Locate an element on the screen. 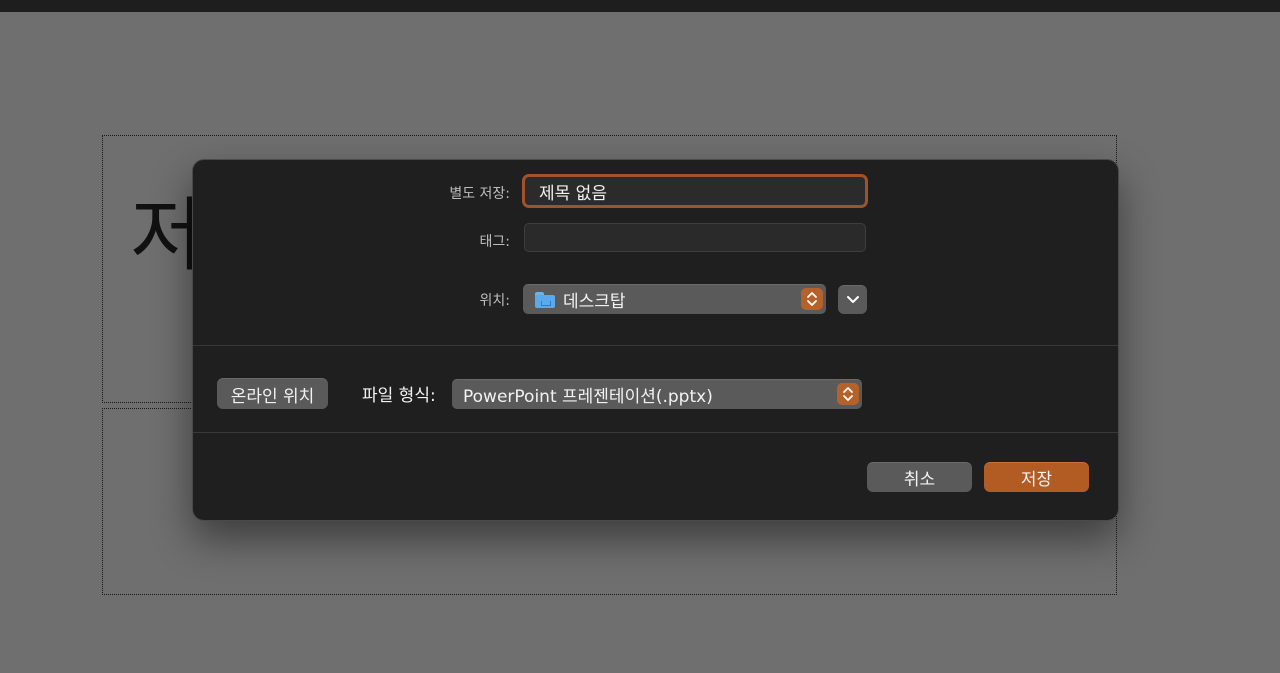  file-format-popup: PowerPoint 프레젠테이션(.pptx) is located at coordinates (657, 394).